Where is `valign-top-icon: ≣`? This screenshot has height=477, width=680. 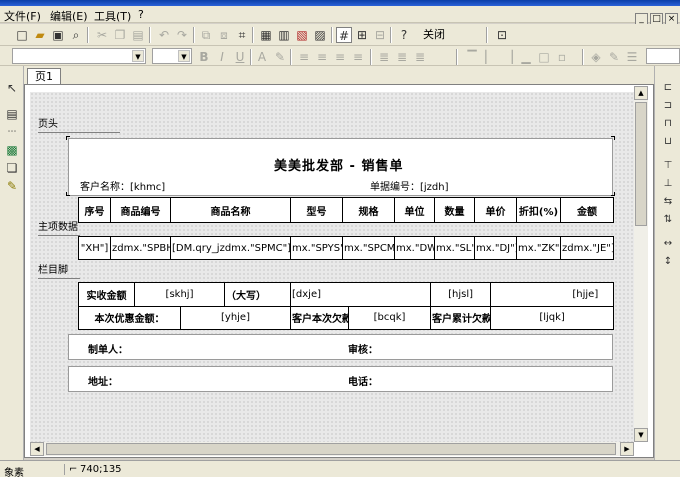
valign-top-icon: ≣ is located at coordinates (384, 57).